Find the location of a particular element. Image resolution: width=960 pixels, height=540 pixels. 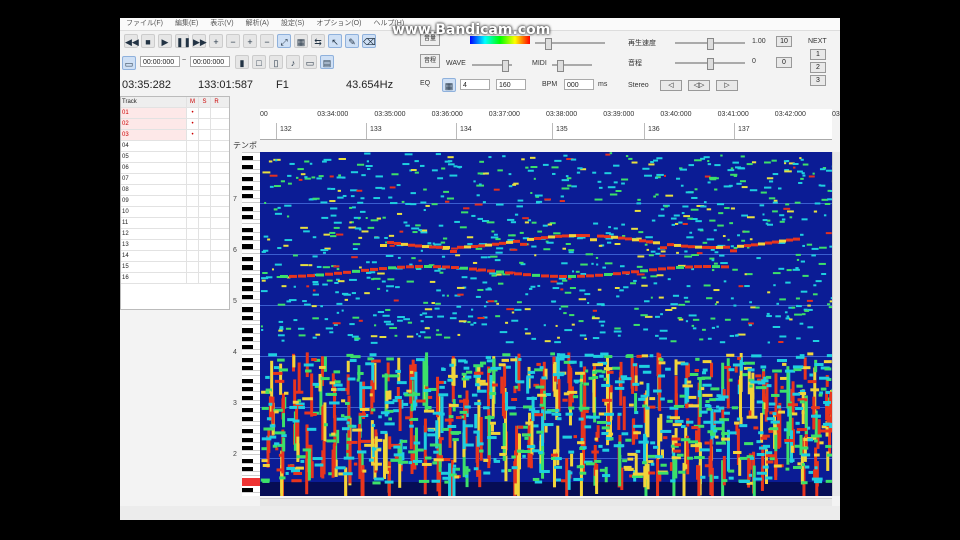

track-row: 15 is located at coordinates (175, 267).